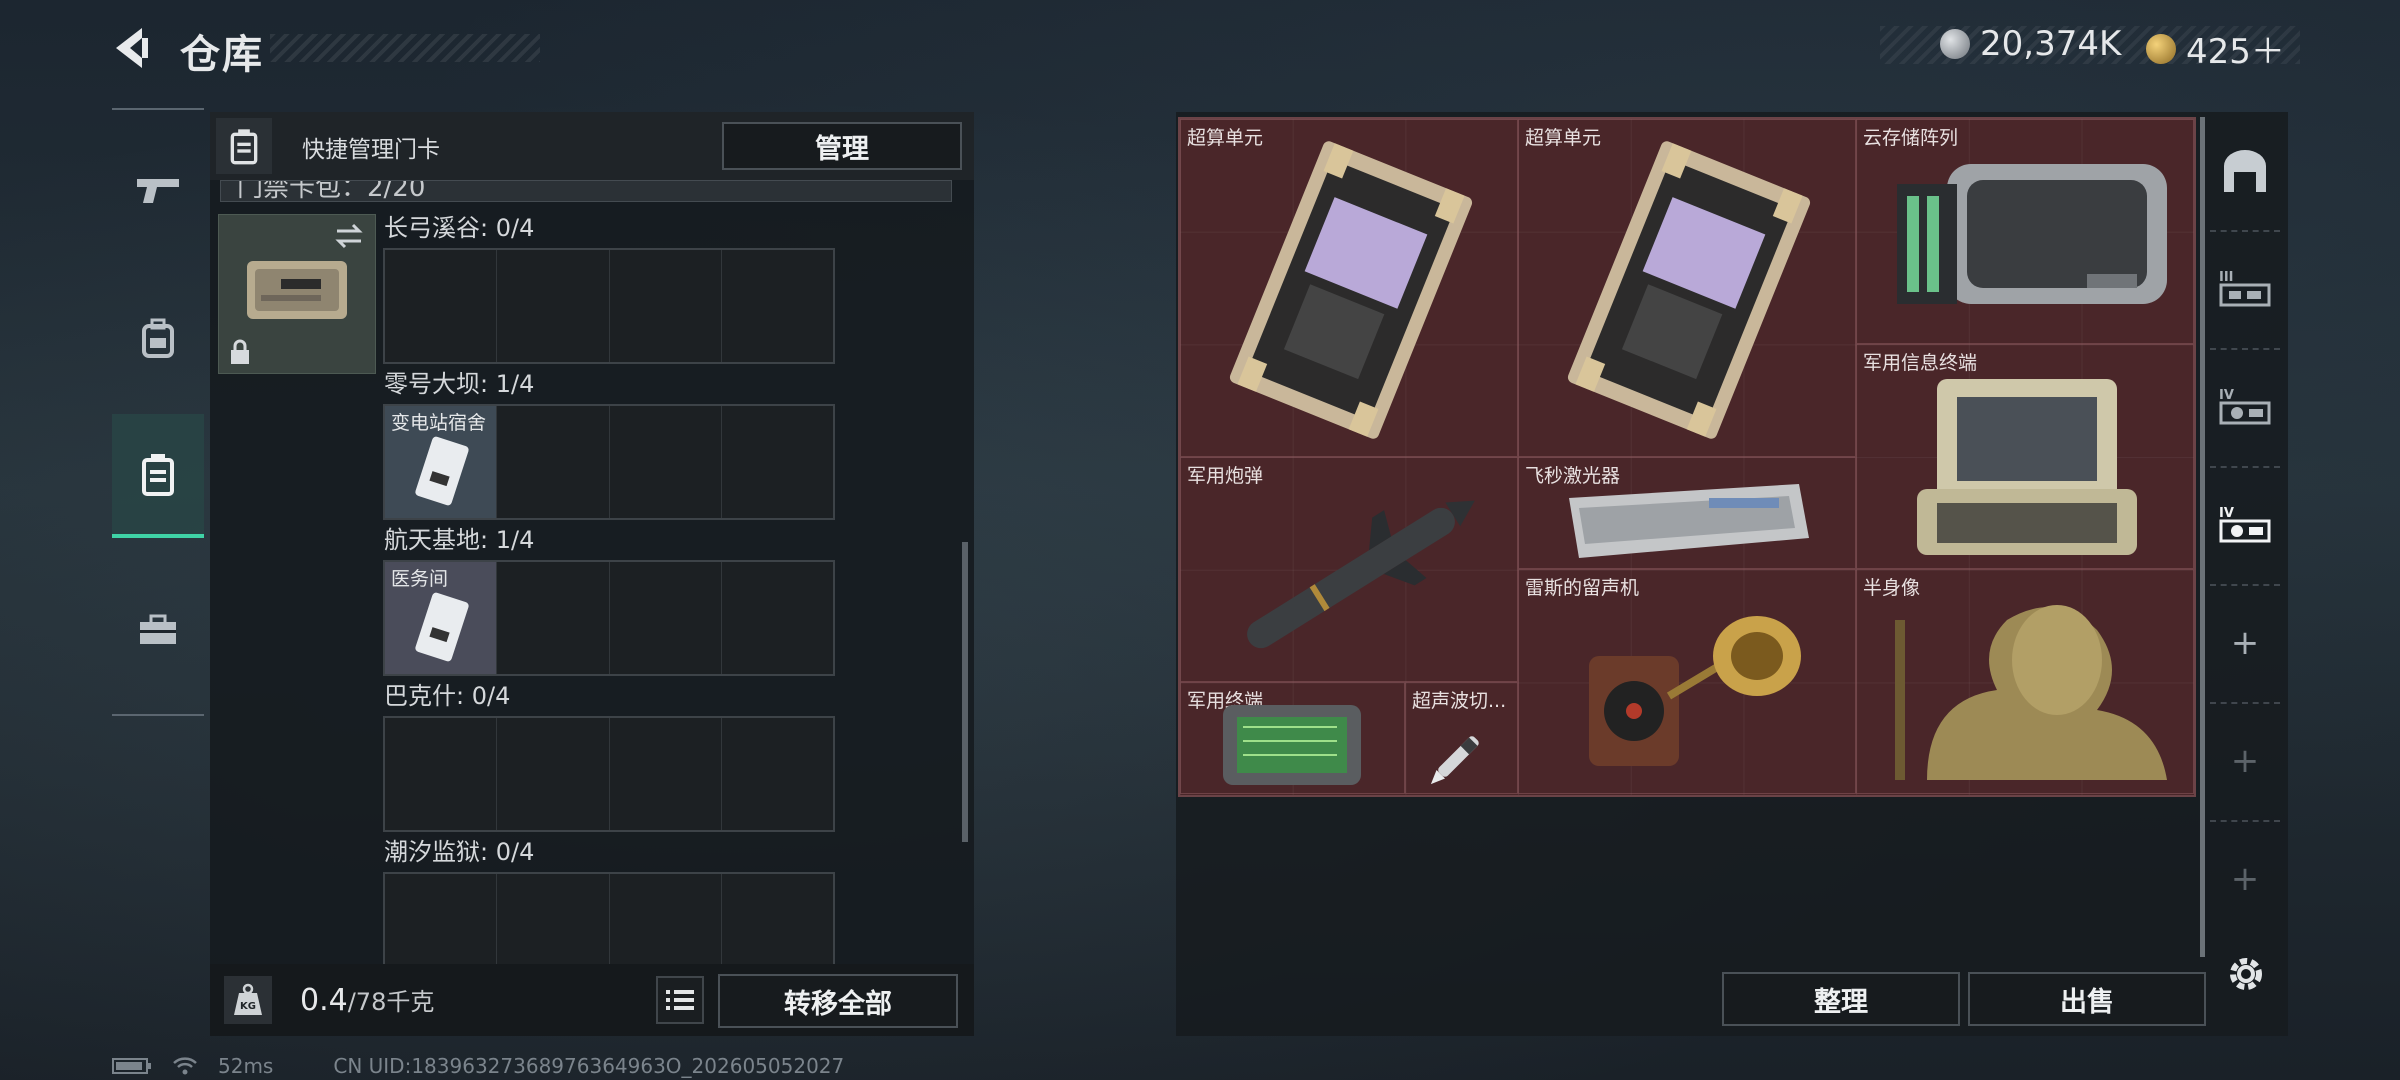 This screenshot has height=1080, width=2400. I want to click on nav-backpack, so click(158, 338).